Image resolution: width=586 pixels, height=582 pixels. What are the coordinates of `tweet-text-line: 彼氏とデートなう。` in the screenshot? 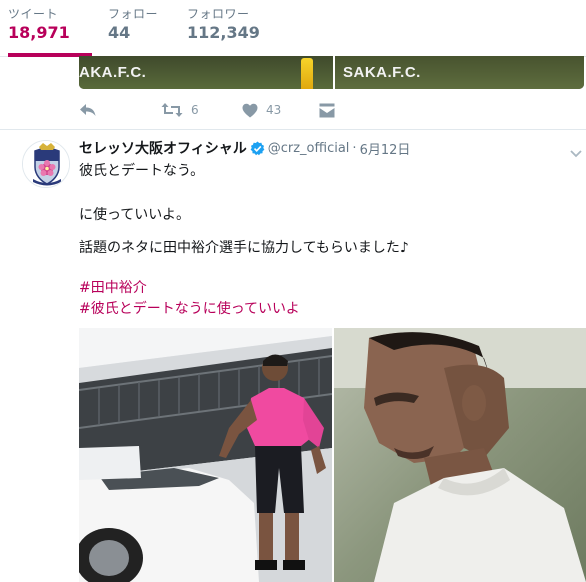 It's located at (142, 171).